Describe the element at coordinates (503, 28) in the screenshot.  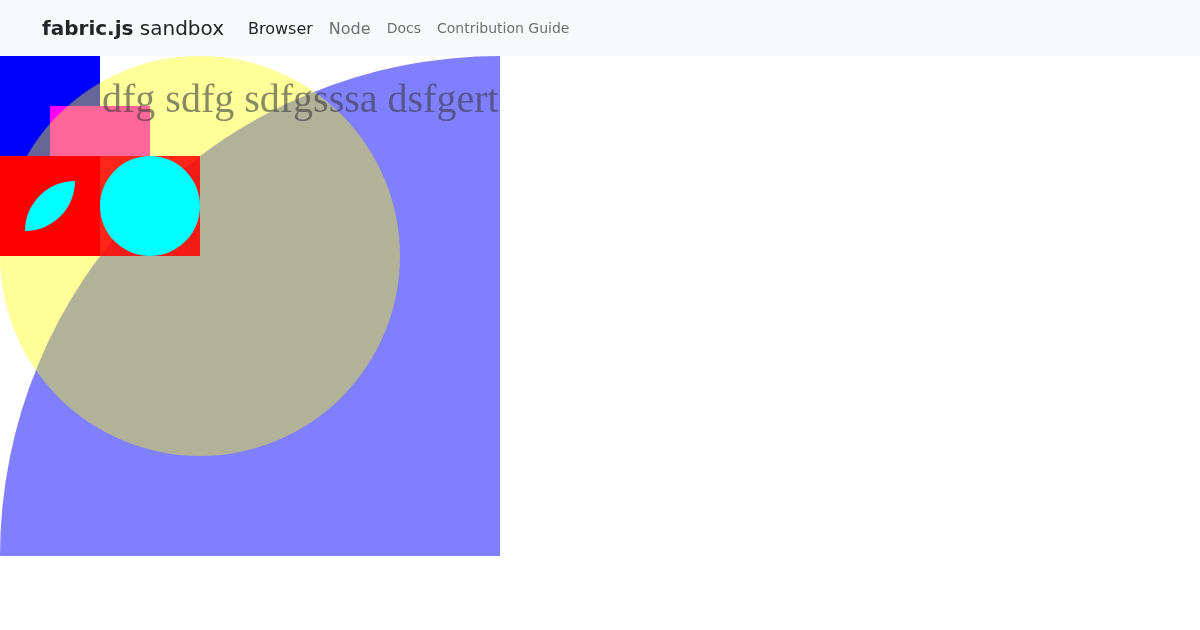
I see `nav-link: Contribution Guide` at that location.